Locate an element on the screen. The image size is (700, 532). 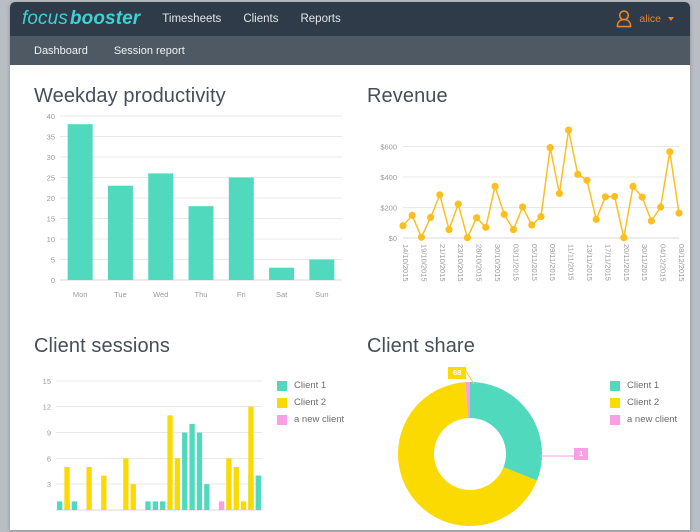
donut-data-label-client-2: 68 is located at coordinates (457, 373).